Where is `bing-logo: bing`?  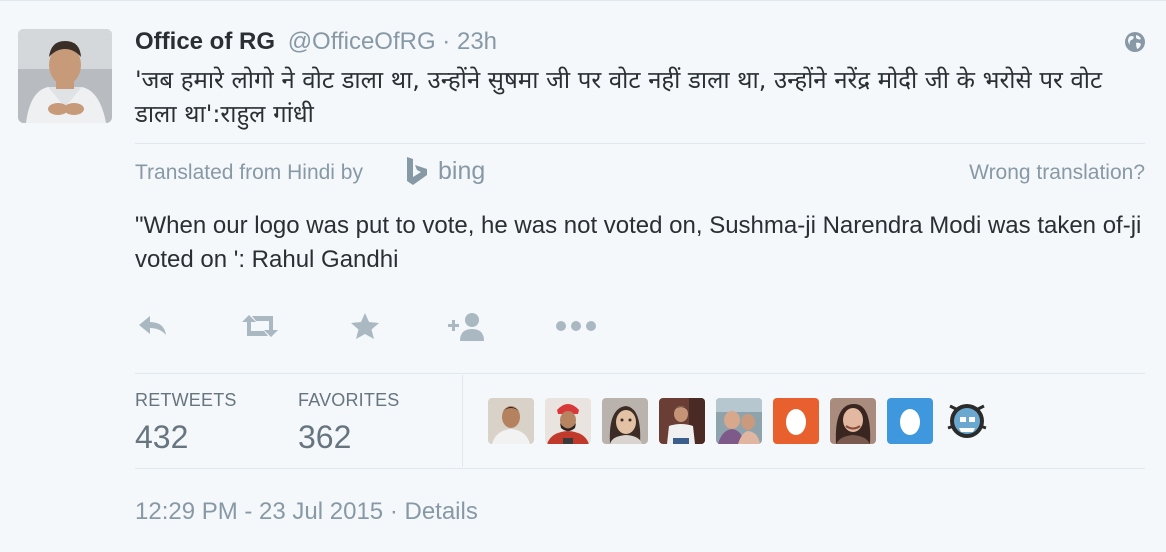
bing-logo: bing is located at coordinates (450, 172).